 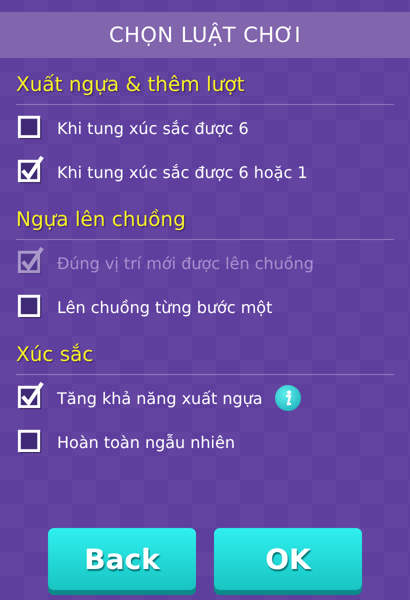 I want to click on option-label: Khi tung xúc sắc được 6 hoặc 1, so click(x=182, y=172).